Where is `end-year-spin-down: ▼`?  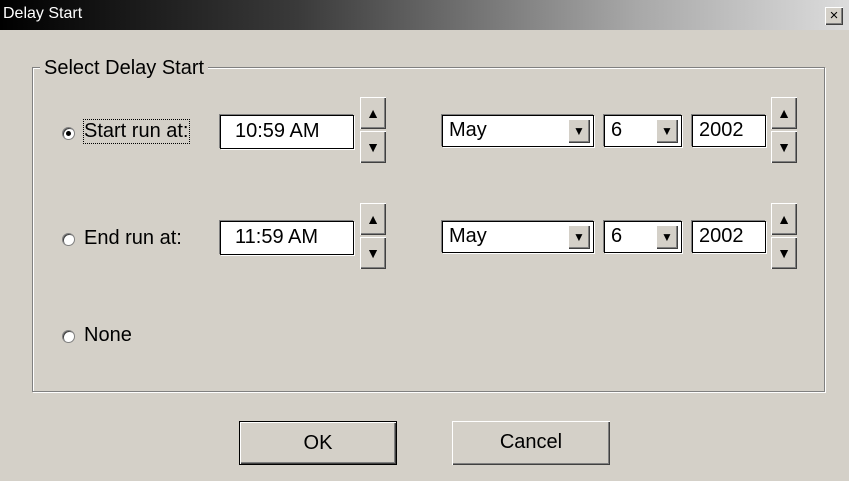 end-year-spin-down: ▼ is located at coordinates (784, 253).